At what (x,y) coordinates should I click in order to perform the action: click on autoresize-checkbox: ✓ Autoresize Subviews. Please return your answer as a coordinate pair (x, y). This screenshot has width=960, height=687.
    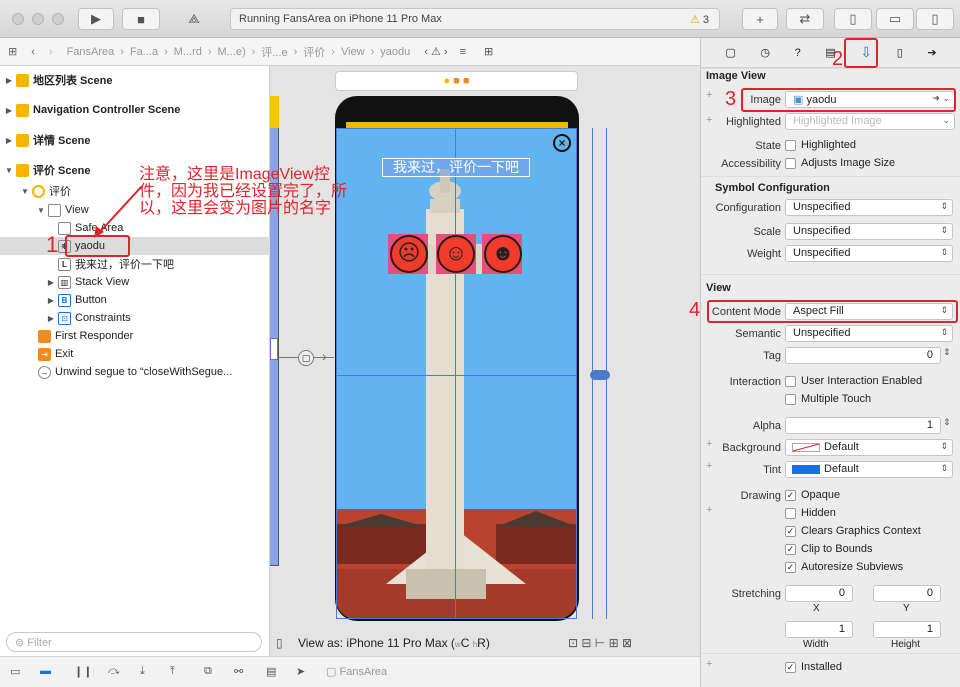
    Looking at the image, I should click on (844, 567).